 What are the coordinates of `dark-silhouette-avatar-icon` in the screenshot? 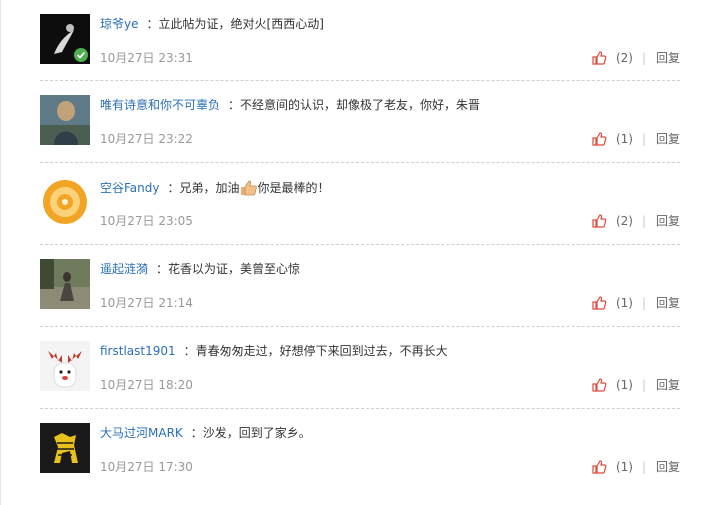 It's located at (65, 39).